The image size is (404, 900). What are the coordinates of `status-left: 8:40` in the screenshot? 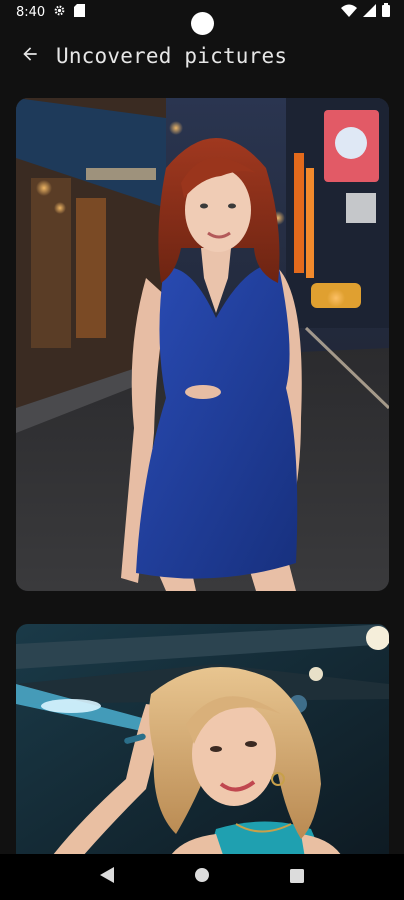 It's located at (51, 12).